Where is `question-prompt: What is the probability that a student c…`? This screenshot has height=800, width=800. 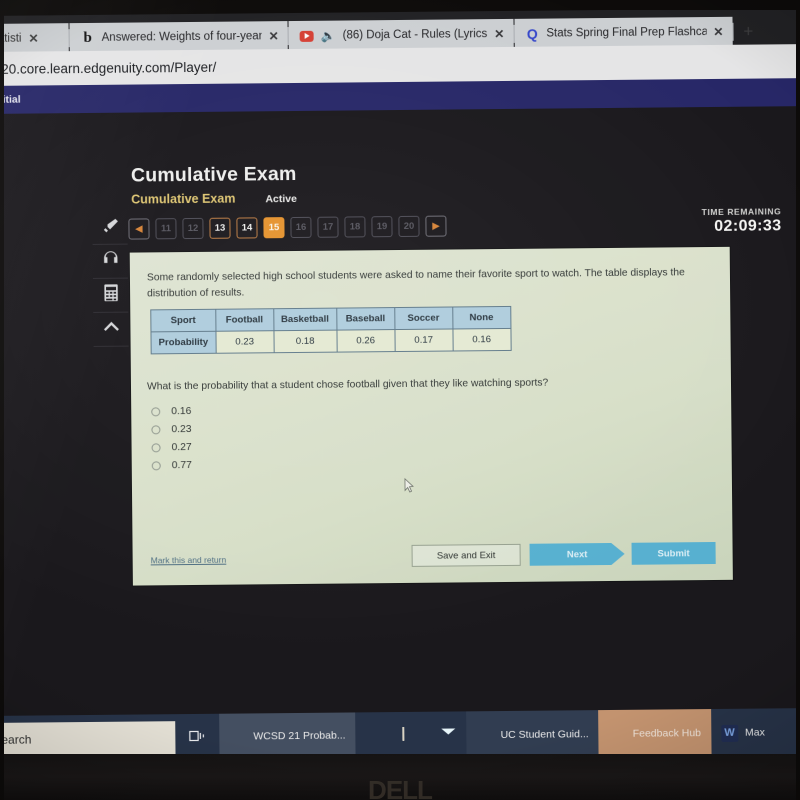 question-prompt: What is the probability that a student c… is located at coordinates (347, 385).